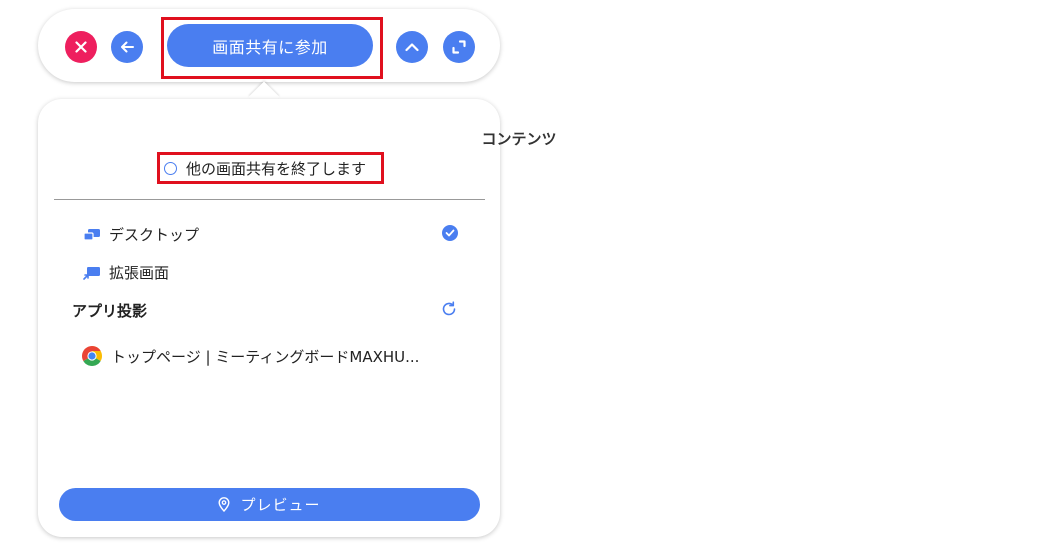  I want to click on content-section-title: コンテンツ, so click(519, 139).